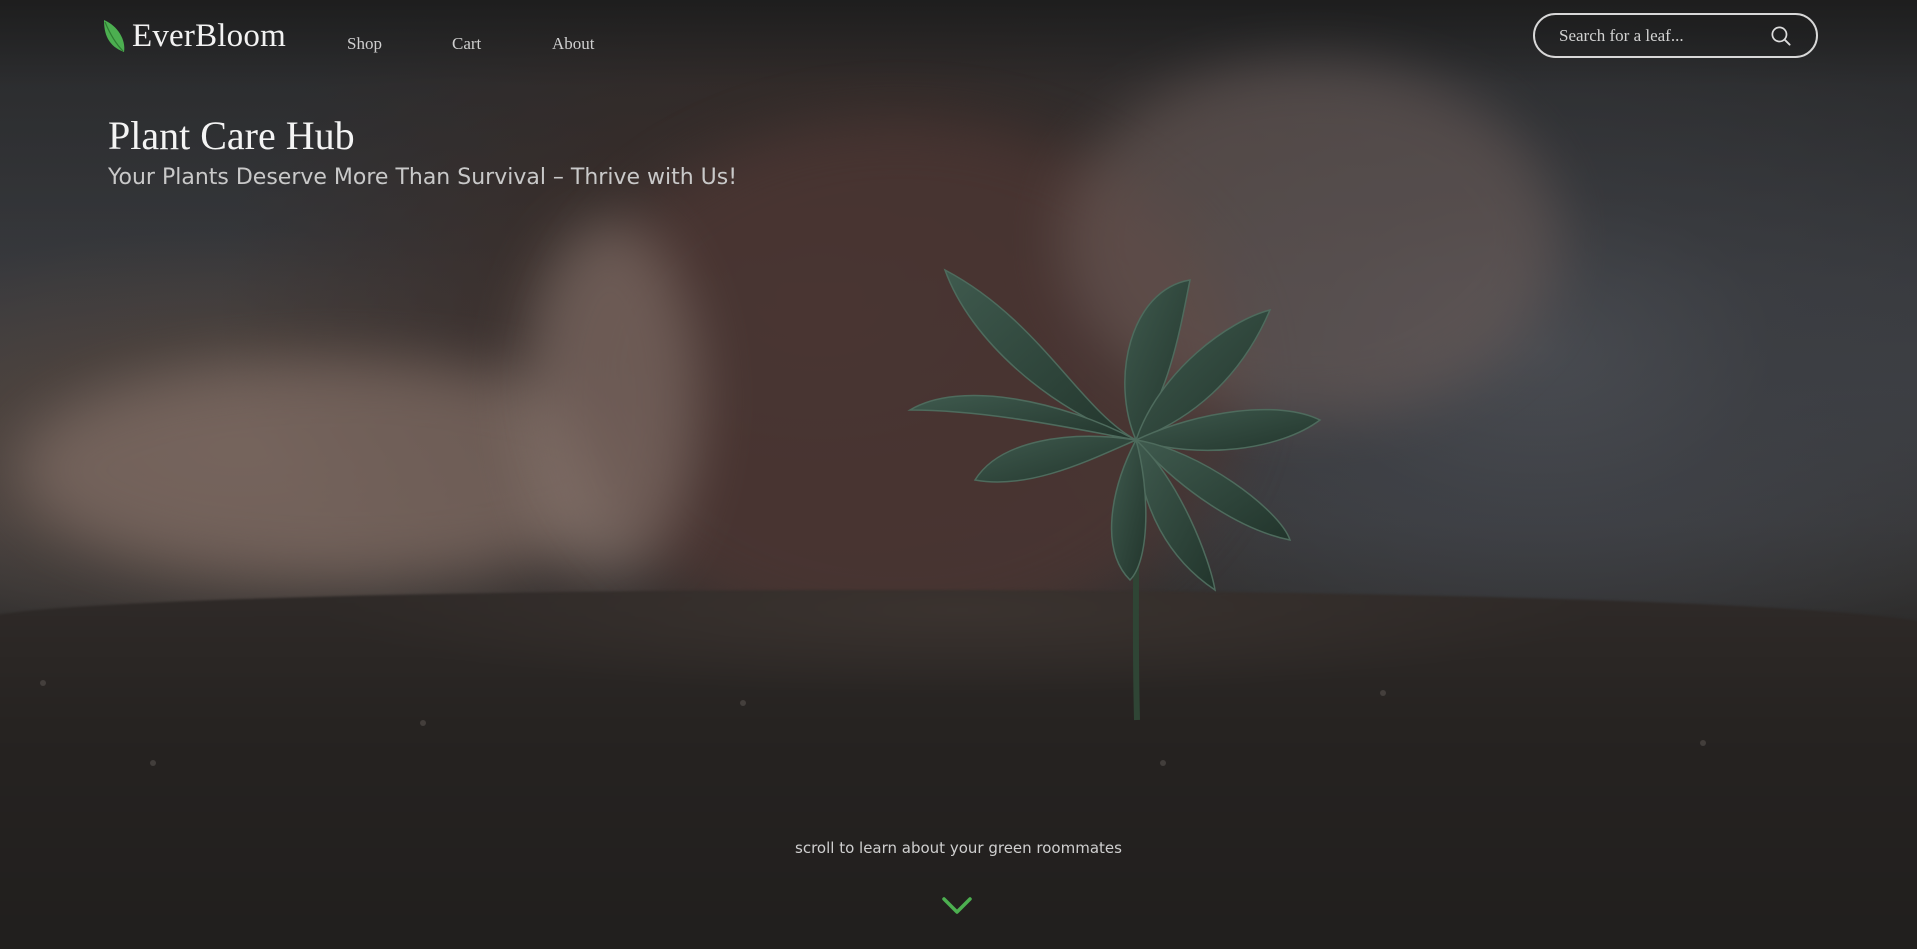 The width and height of the screenshot is (1917, 949). What do you see at coordinates (610, 400) in the screenshot?
I see `background-hand` at bounding box center [610, 400].